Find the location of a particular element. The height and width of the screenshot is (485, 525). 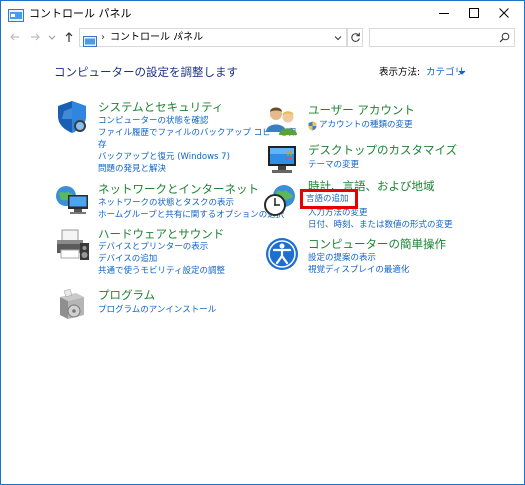

printer-icon is located at coordinates (72, 244).